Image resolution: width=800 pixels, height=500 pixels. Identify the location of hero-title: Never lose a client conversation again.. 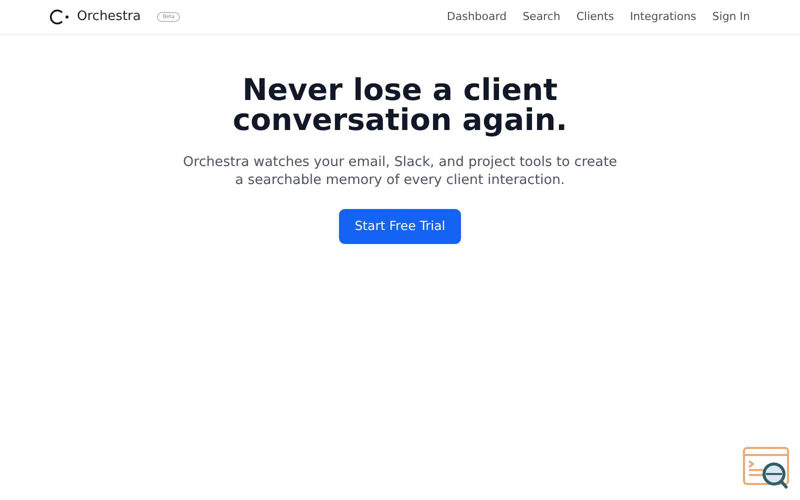
(400, 106).